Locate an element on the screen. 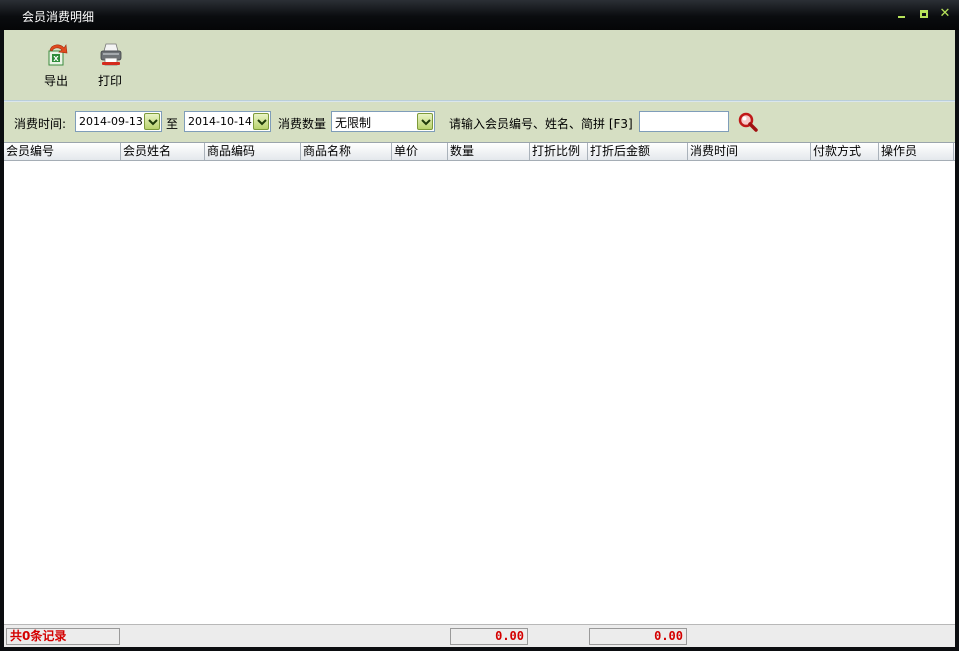  date-from-dropdown-button is located at coordinates (152, 121).